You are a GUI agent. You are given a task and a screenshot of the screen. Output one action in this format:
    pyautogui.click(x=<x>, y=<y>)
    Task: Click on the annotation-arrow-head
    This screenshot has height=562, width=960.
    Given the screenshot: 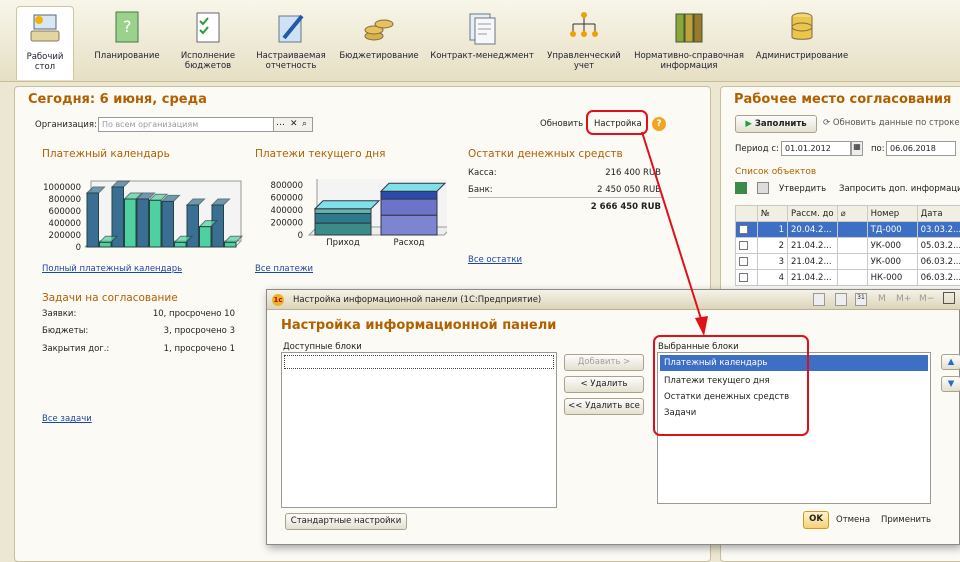 What is the action you would take?
    pyautogui.click(x=701, y=326)
    